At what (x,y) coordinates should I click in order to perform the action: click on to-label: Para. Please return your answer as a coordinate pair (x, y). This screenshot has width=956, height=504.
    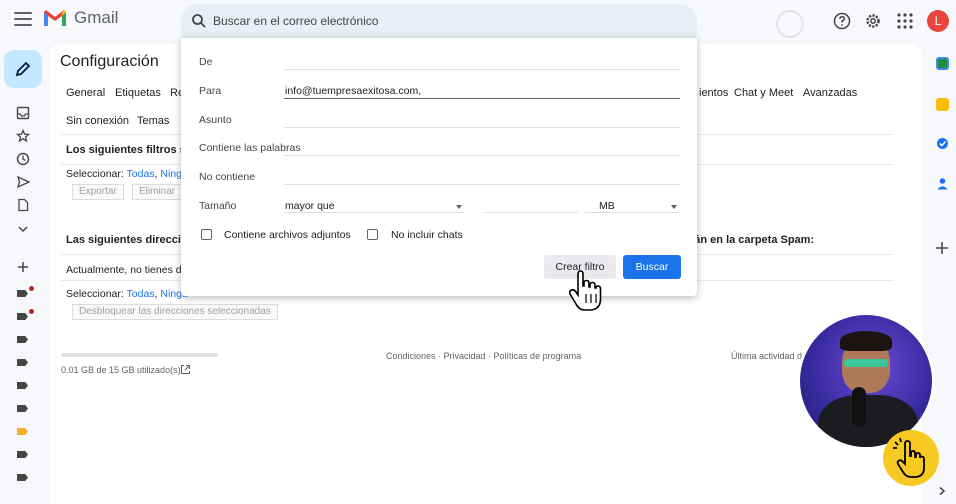
    Looking at the image, I should click on (210, 91).